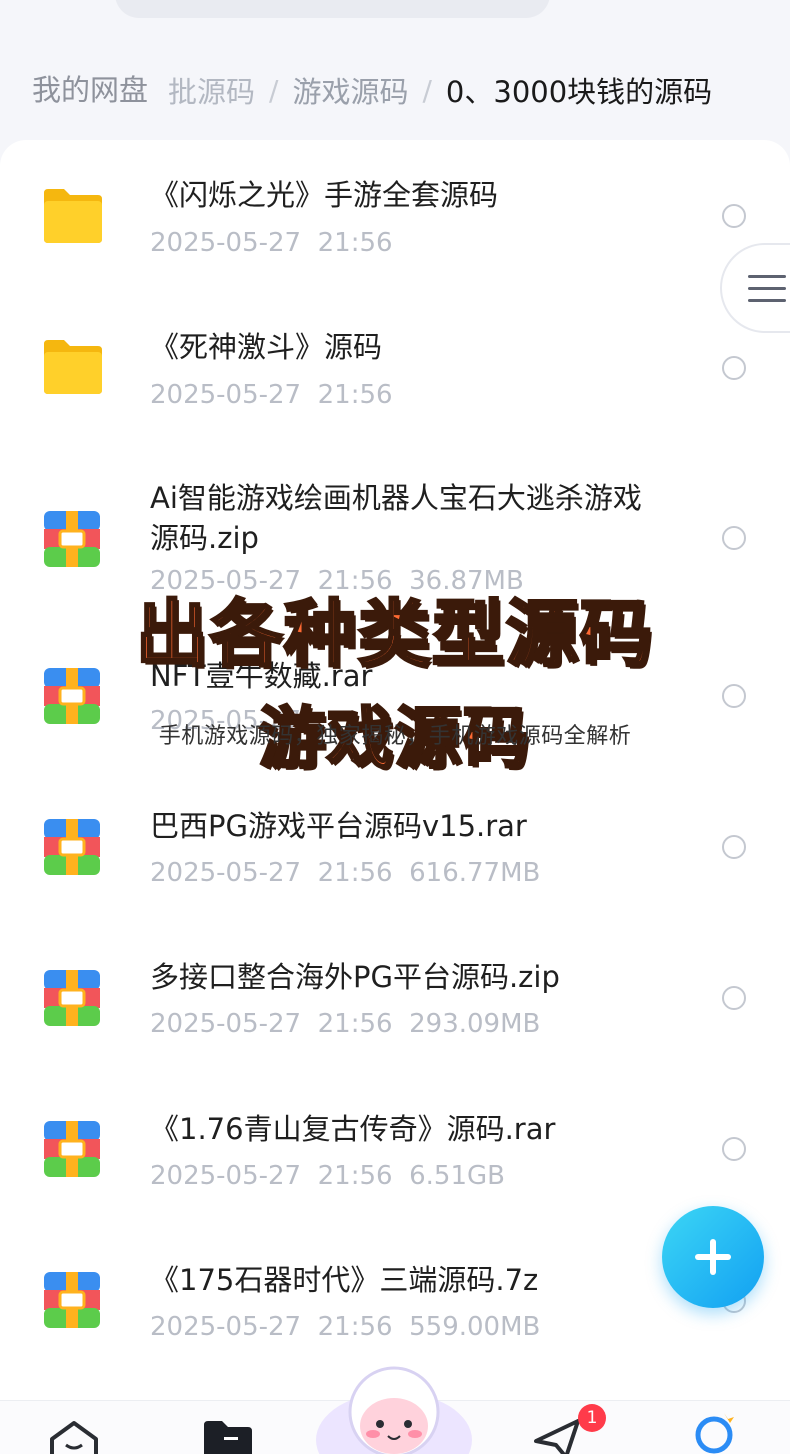 Image resolution: width=790 pixels, height=1454 pixels. Describe the element at coordinates (74, 1436) in the screenshot. I see `home-icon` at that location.